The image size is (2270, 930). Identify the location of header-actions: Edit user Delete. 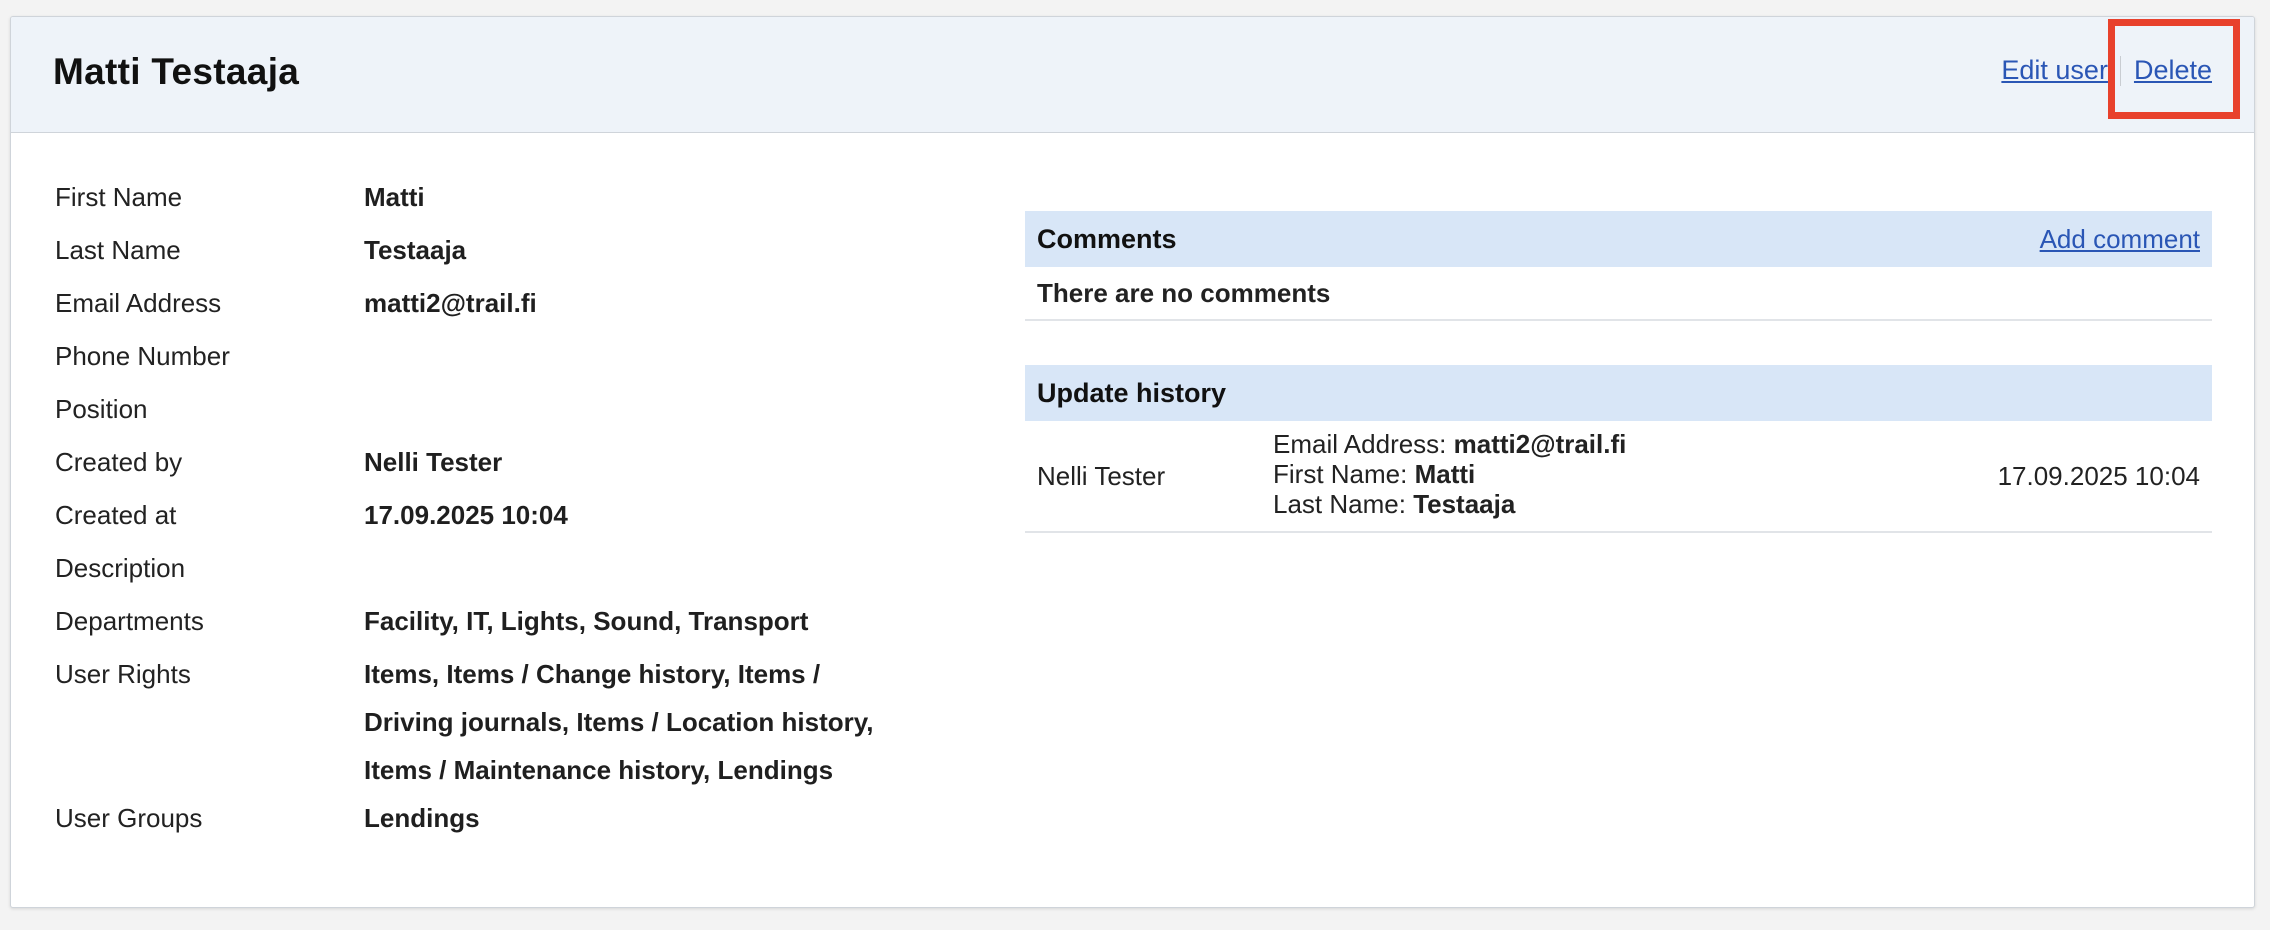
(2120, 69).